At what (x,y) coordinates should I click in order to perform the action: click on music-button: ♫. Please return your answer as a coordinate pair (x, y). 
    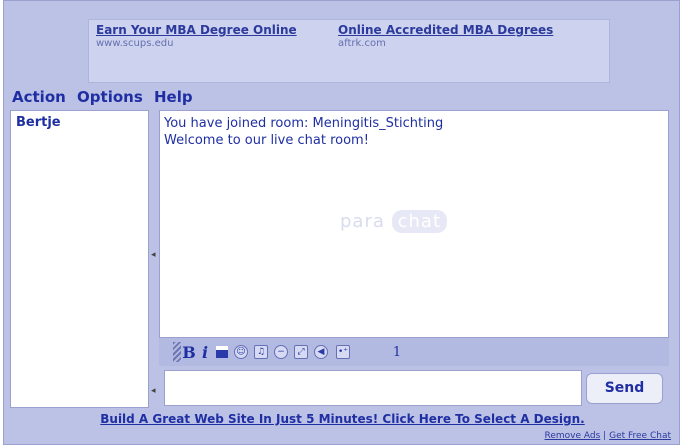
    Looking at the image, I should click on (261, 352).